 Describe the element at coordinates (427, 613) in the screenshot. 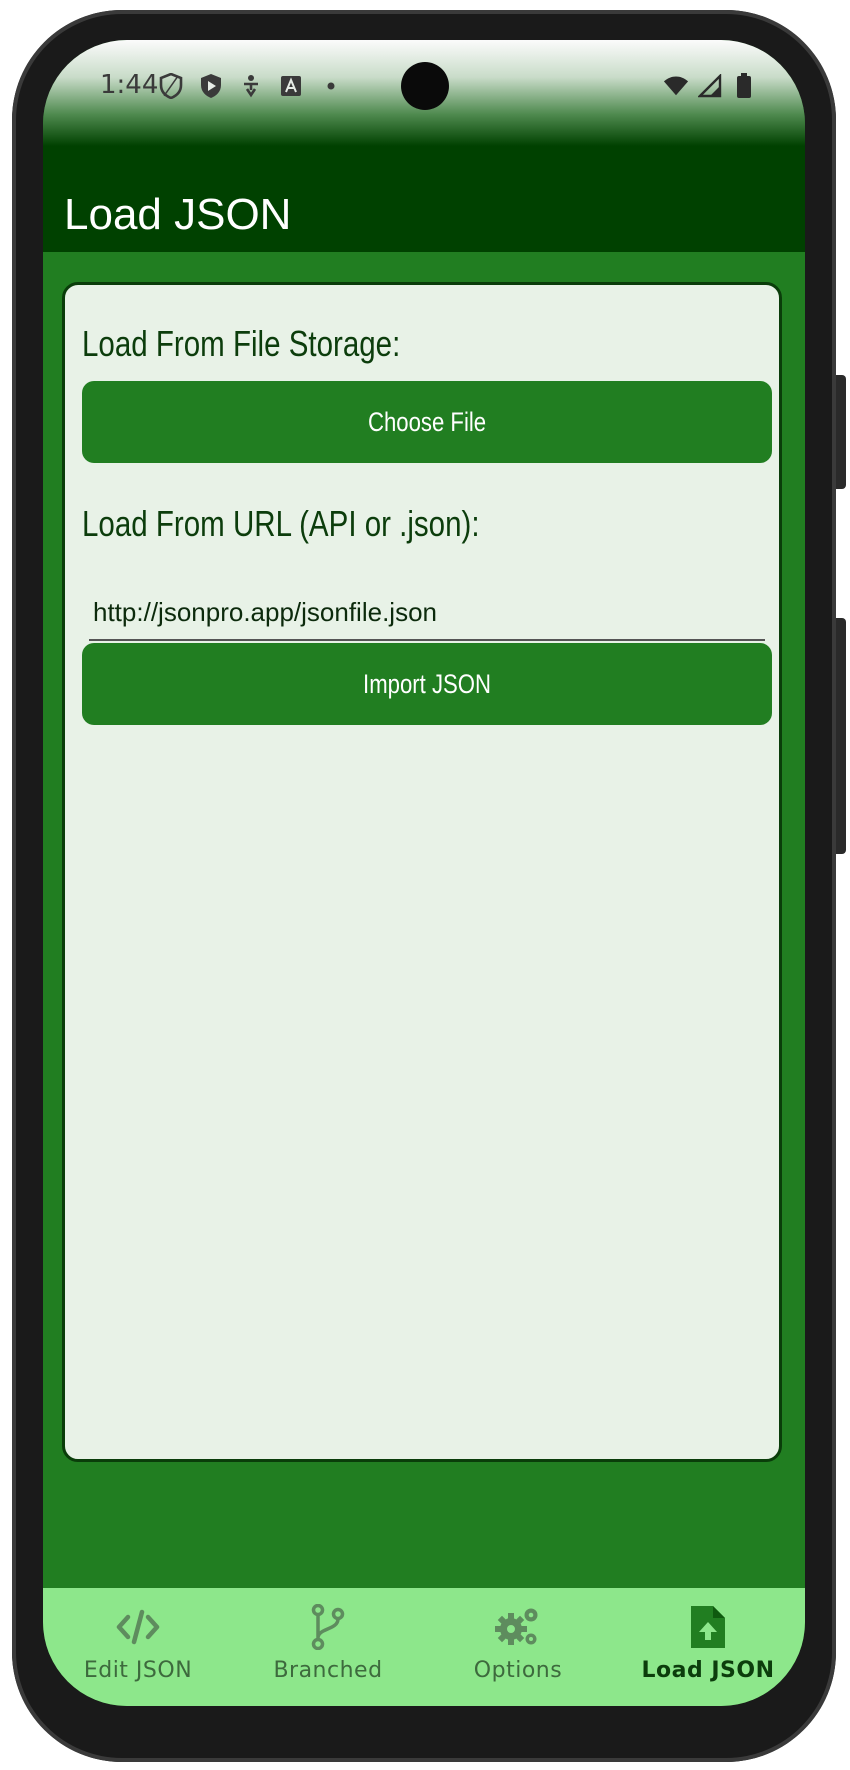

I see `url-input` at that location.